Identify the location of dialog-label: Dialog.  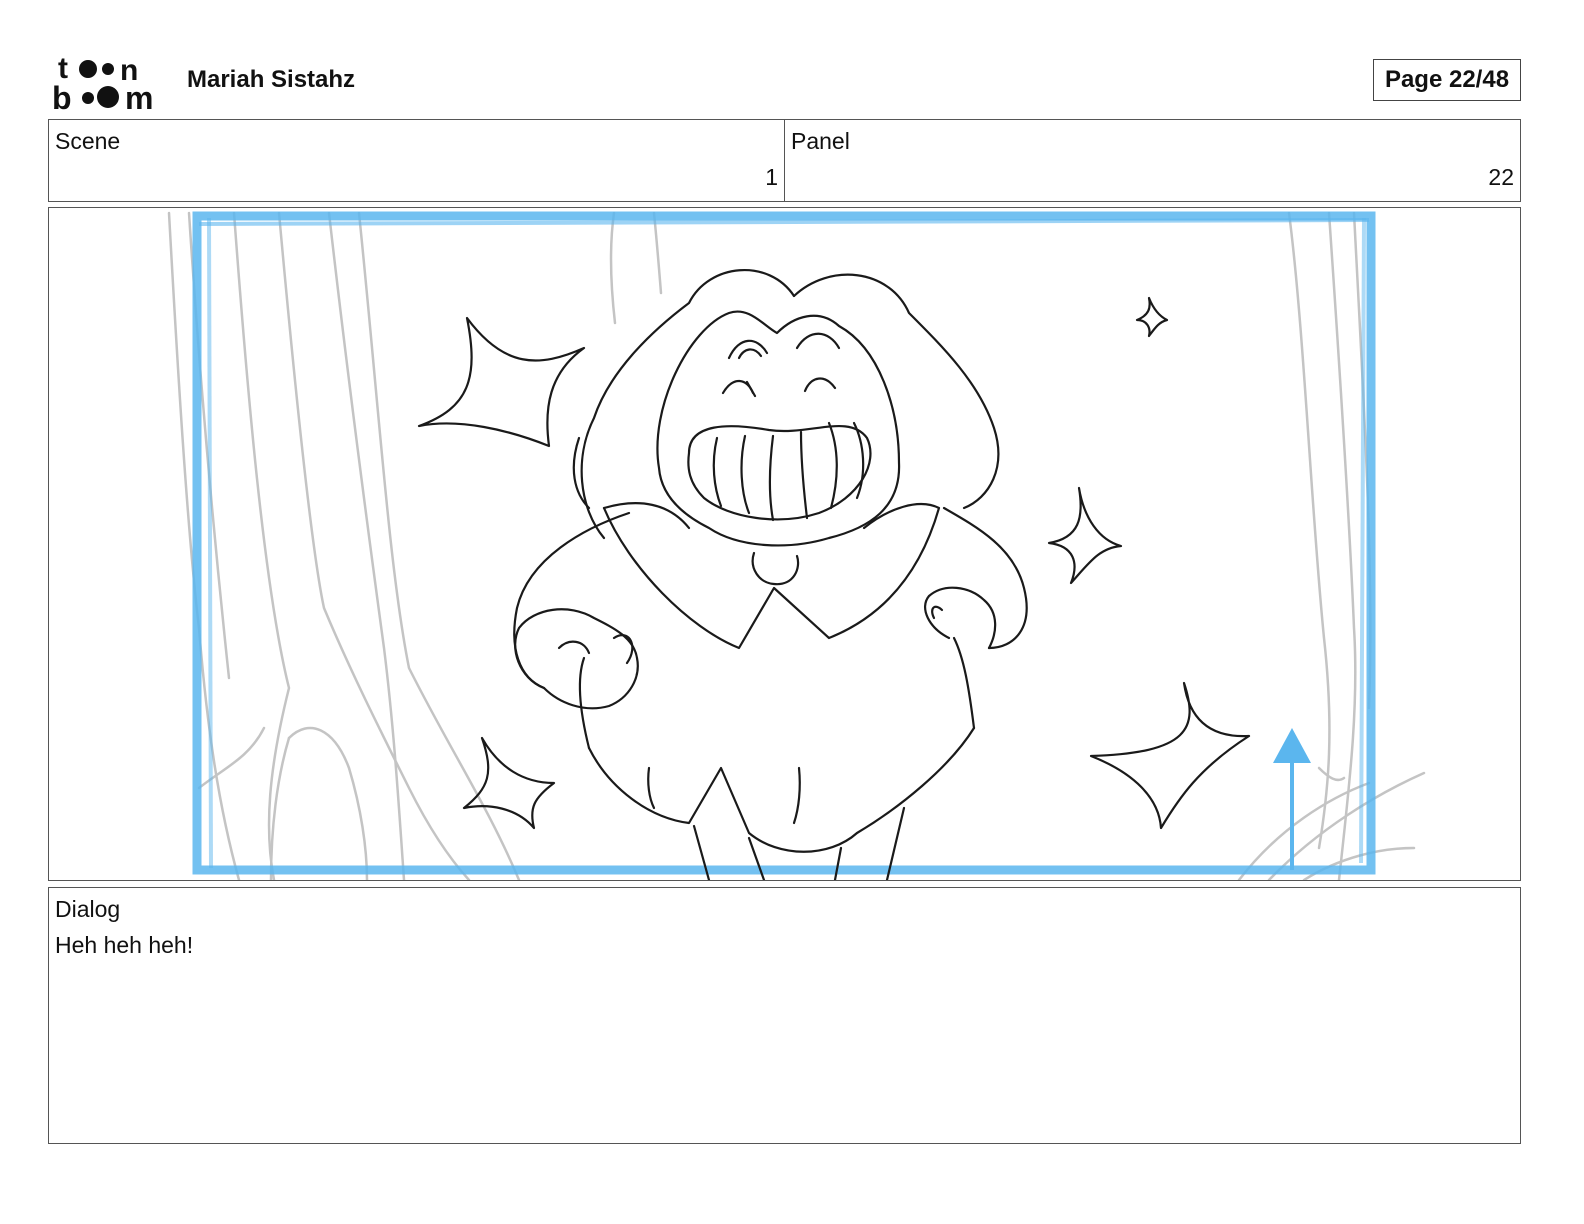
(88, 909).